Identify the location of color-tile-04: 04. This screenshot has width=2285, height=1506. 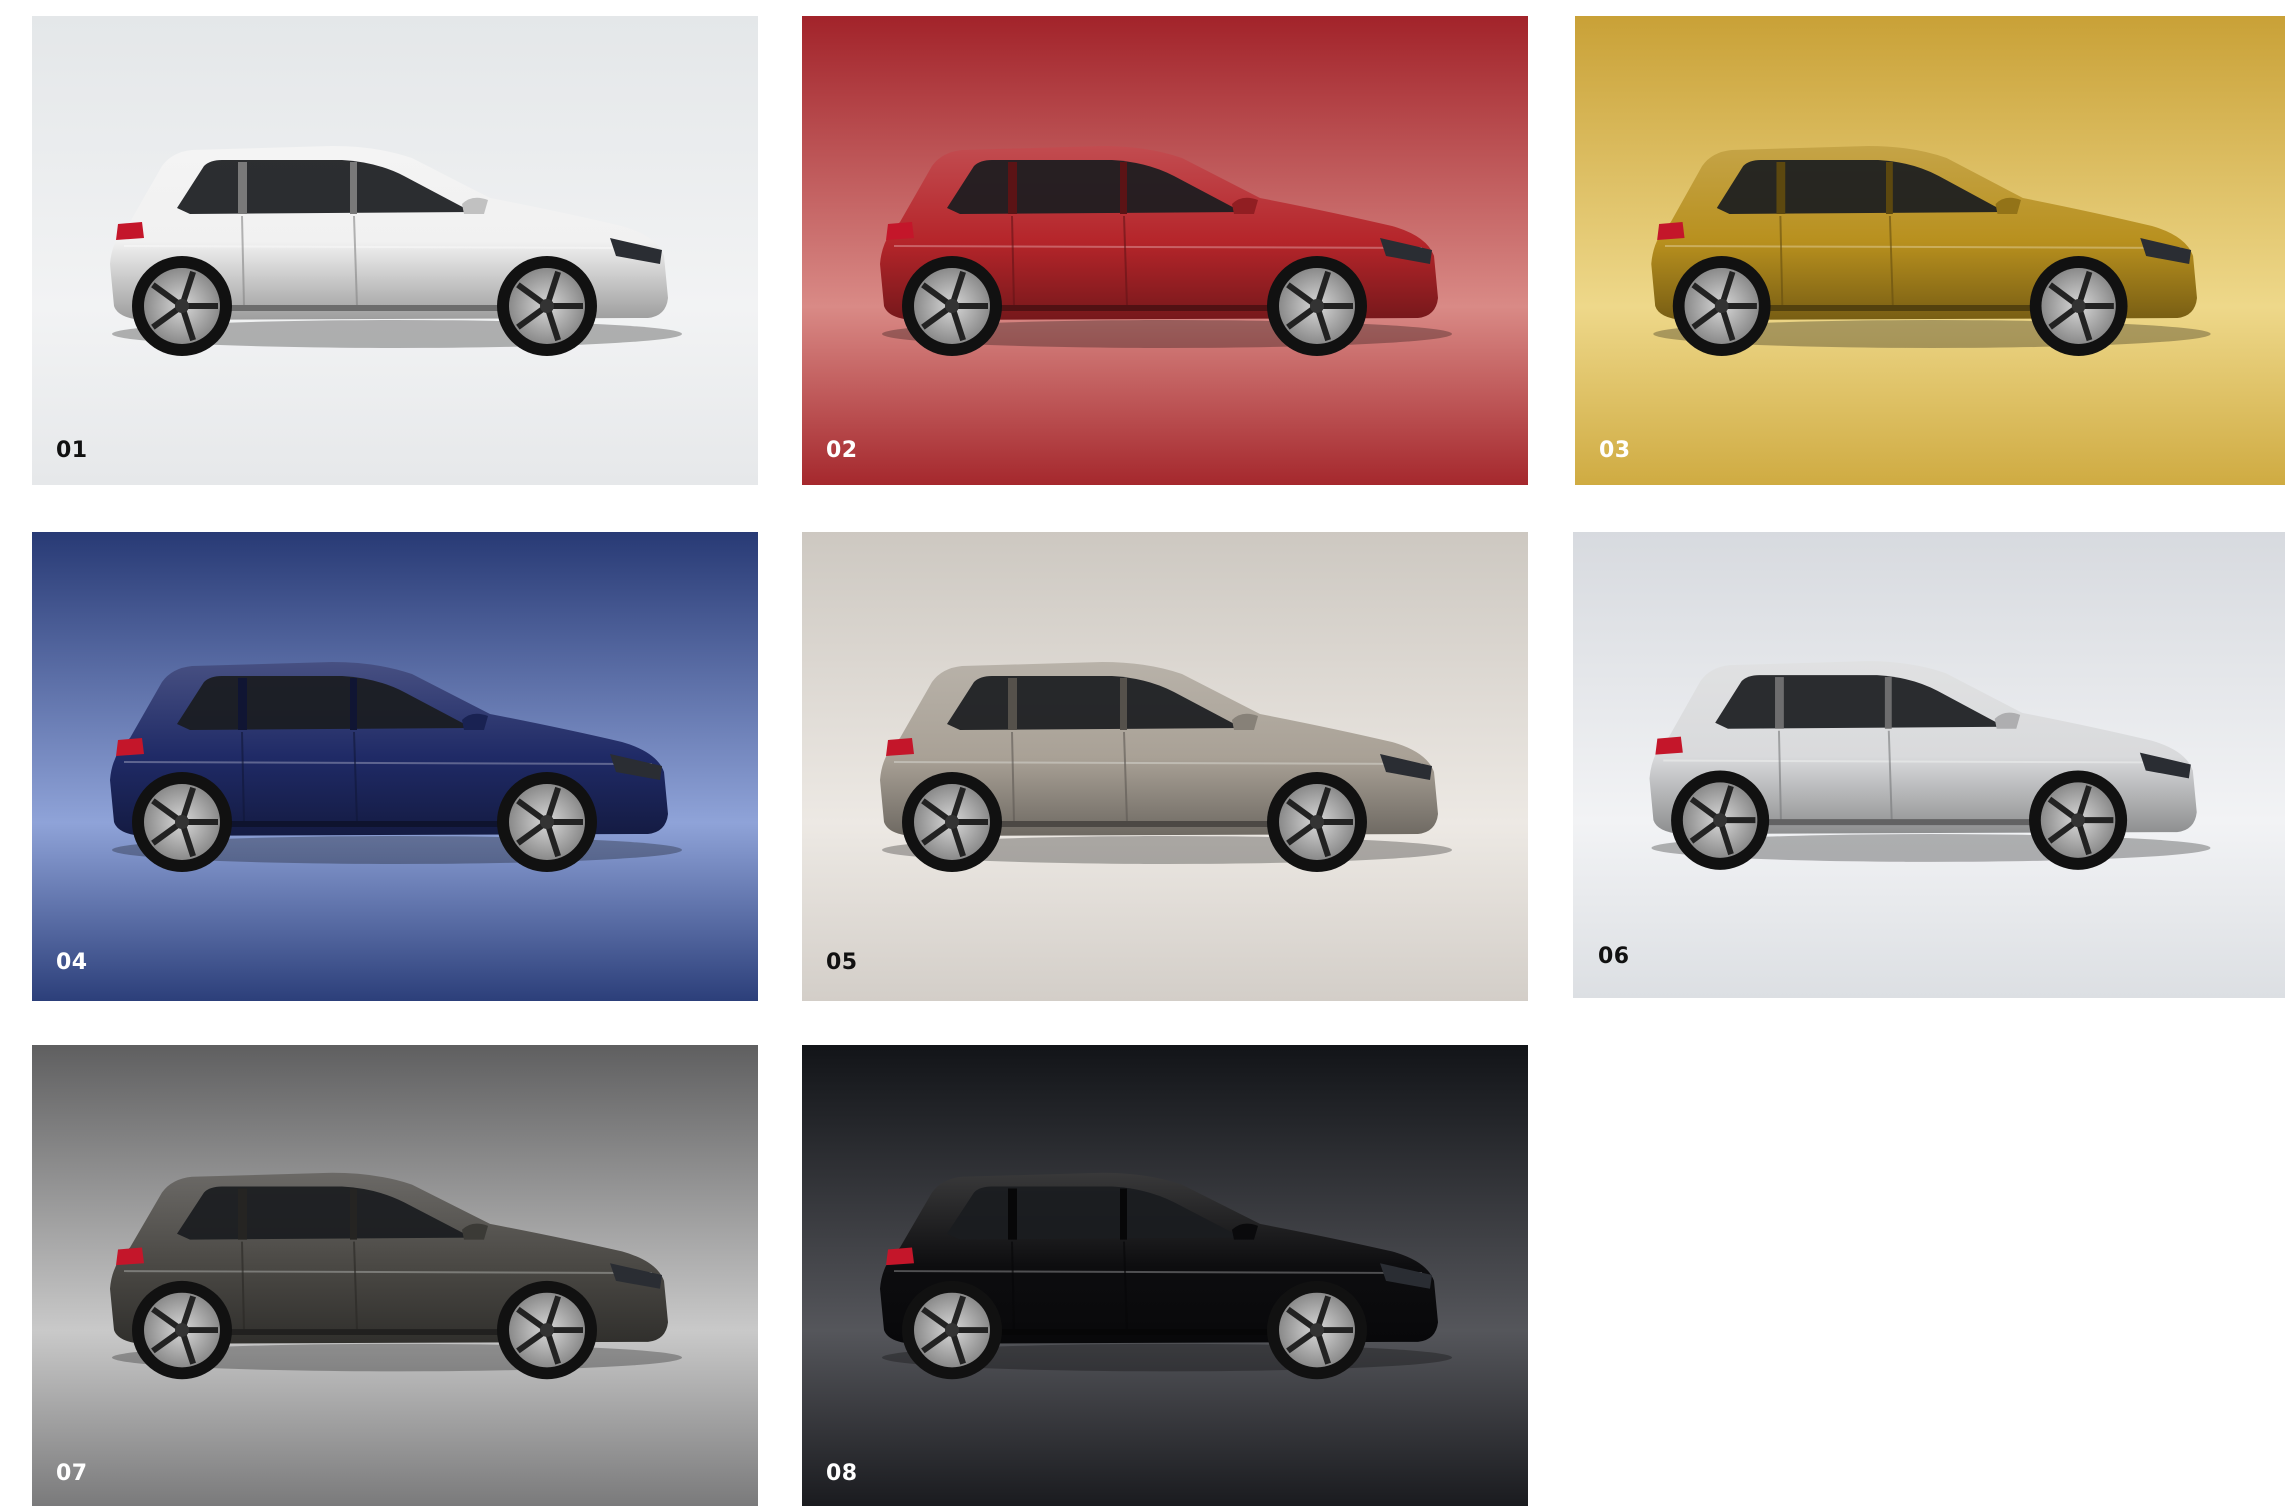
(395, 766).